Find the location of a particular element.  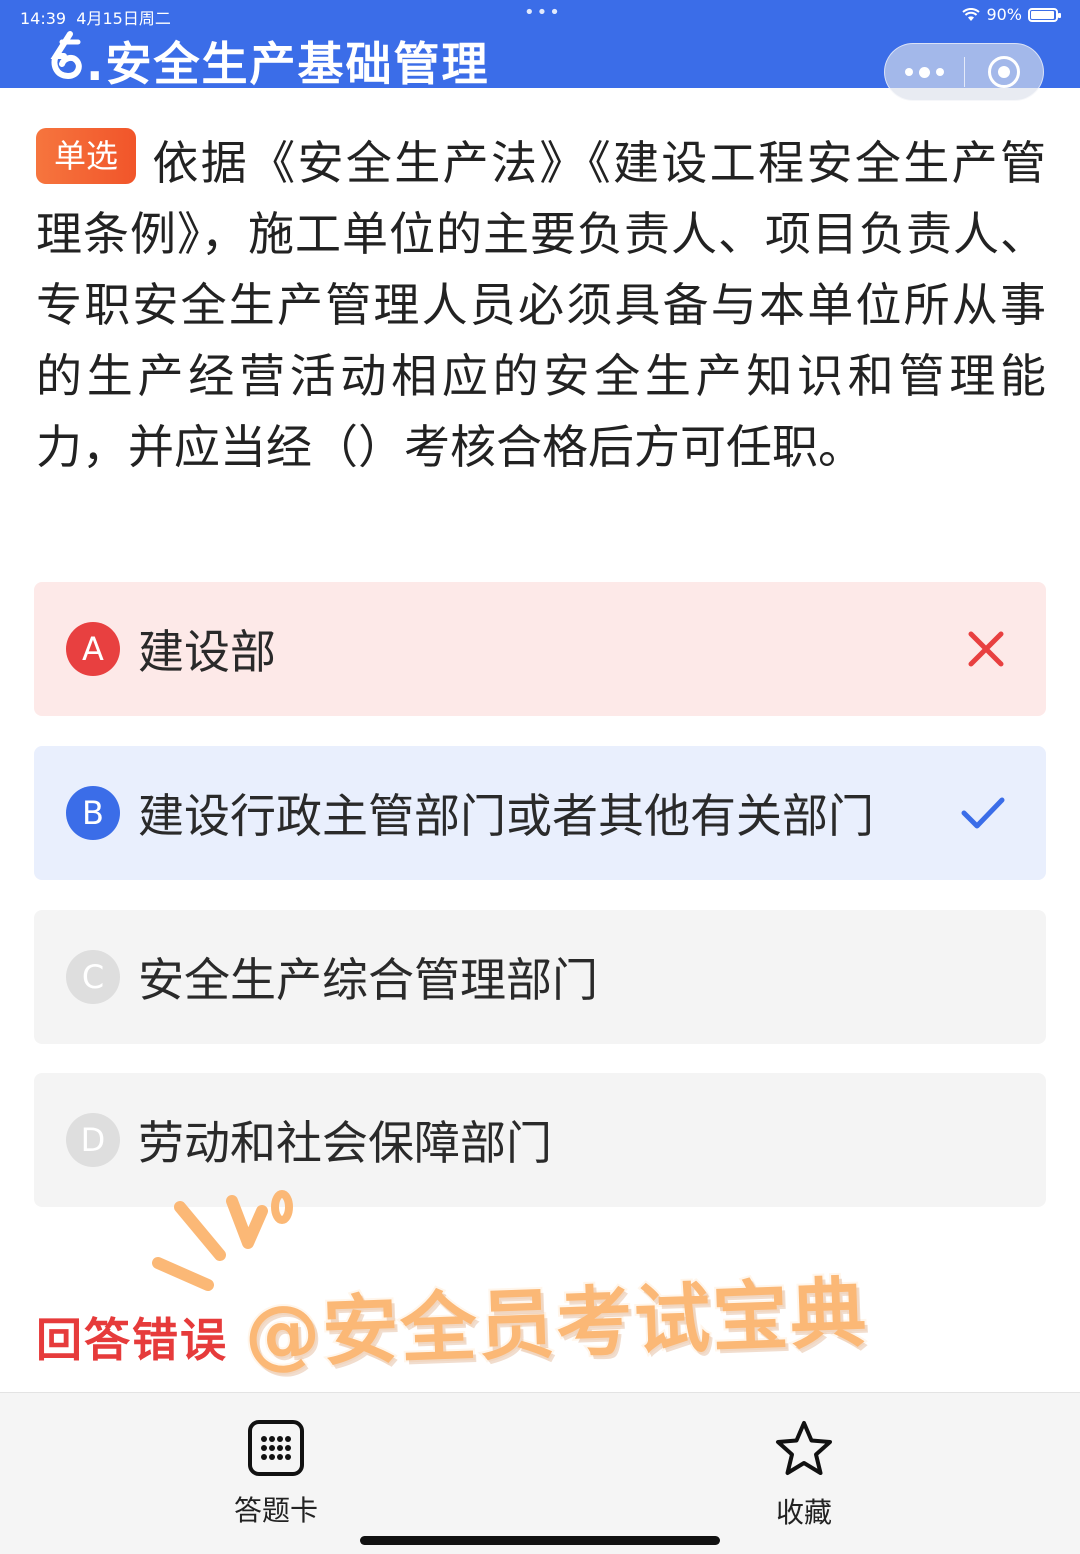

grid-icon is located at coordinates (276, 1448).